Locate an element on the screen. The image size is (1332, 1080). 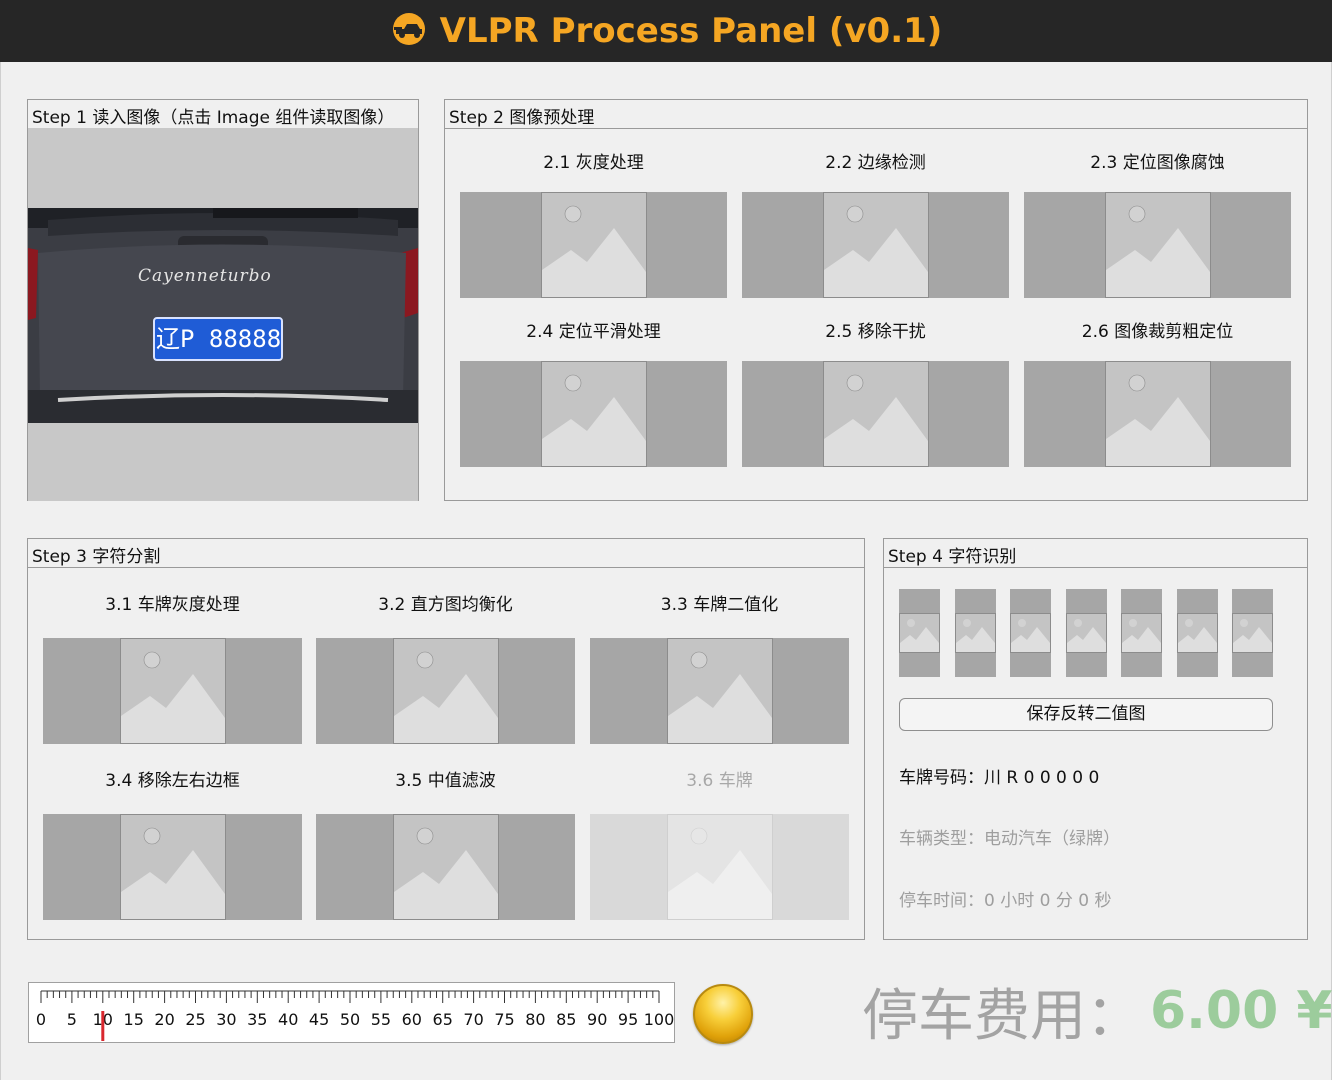
status-lamp is located at coordinates (723, 1014).